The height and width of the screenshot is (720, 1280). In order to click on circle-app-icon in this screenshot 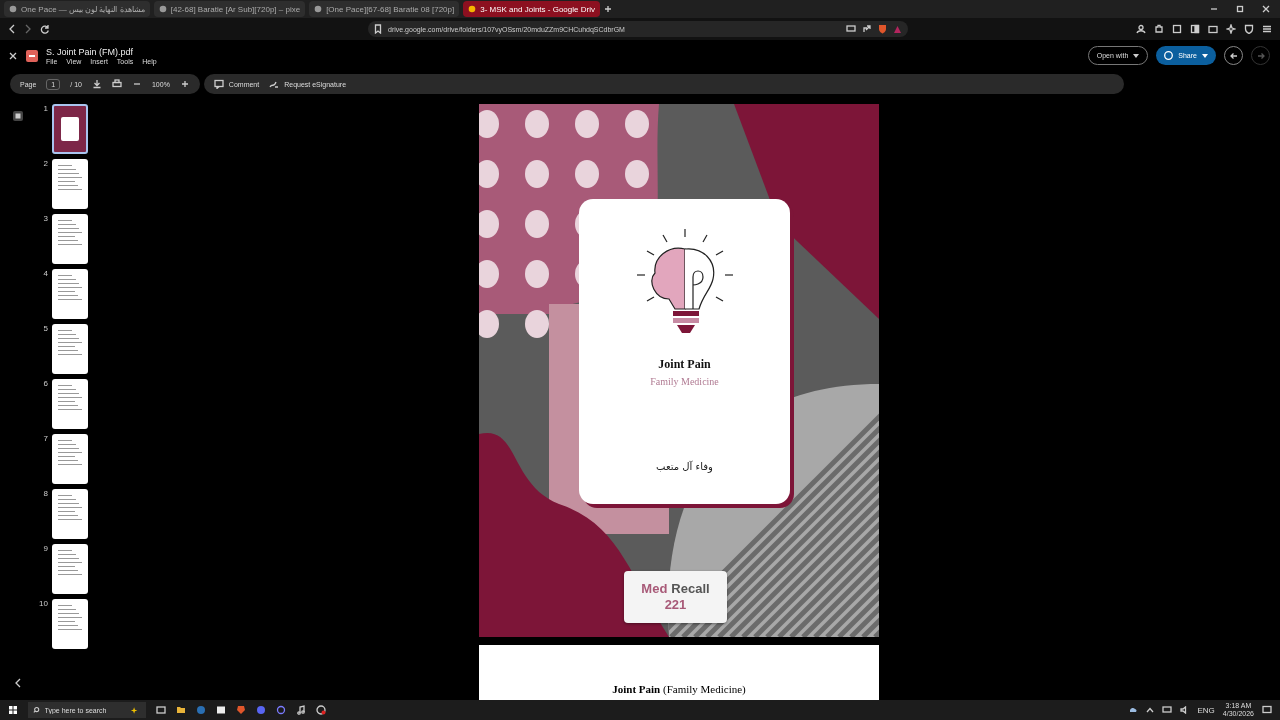, I will do `click(281, 710)`.